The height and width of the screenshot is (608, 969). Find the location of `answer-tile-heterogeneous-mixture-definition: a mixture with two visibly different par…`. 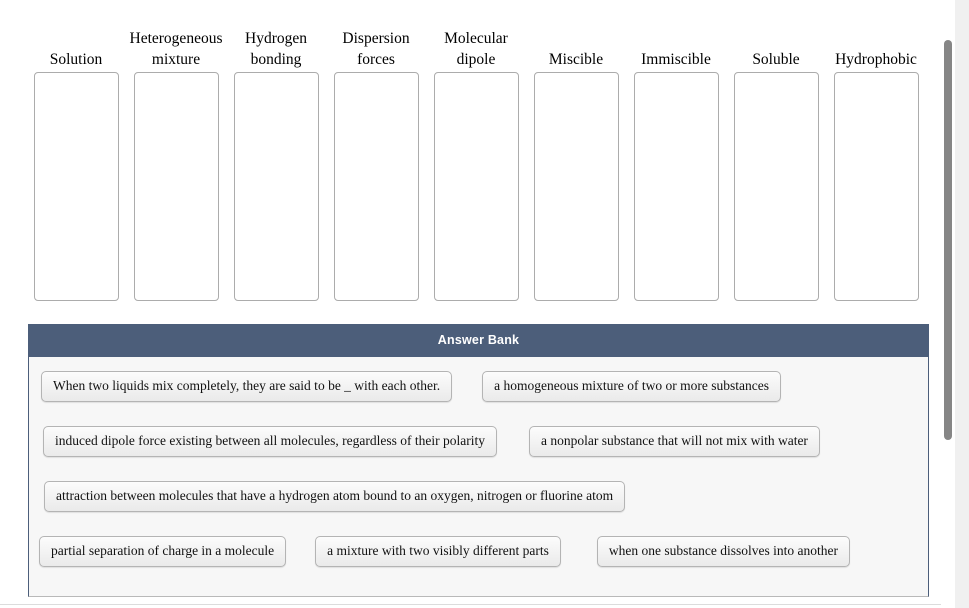

answer-tile-heterogeneous-mixture-definition: a mixture with two visibly different par… is located at coordinates (438, 551).